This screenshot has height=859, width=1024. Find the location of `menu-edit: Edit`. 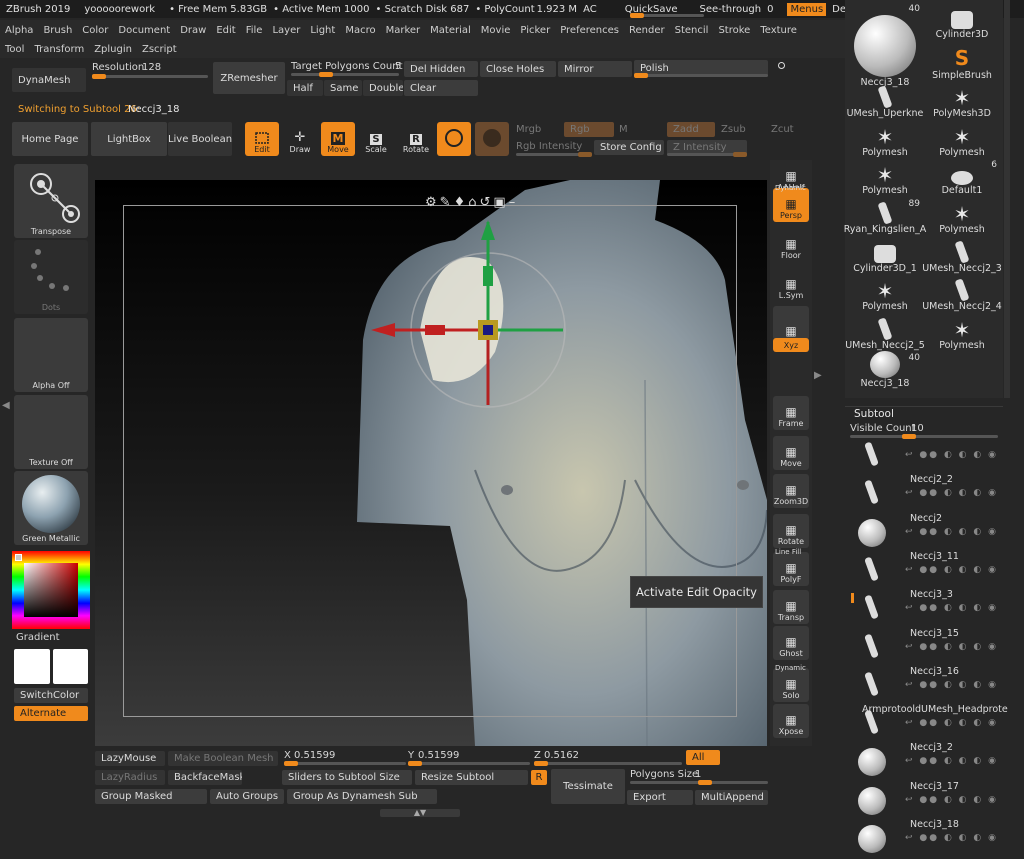

menu-edit: Edit is located at coordinates (225, 30).